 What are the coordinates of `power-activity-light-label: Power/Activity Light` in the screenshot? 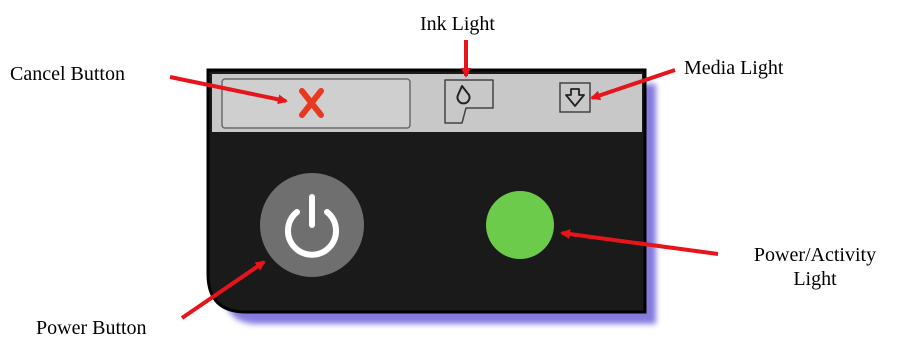 It's located at (815, 267).